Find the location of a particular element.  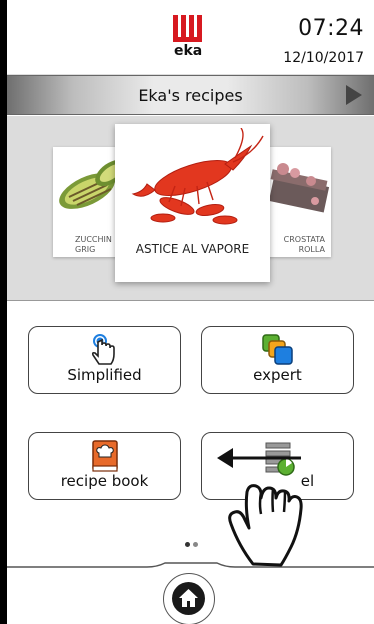

lobster-image is located at coordinates (197, 176).